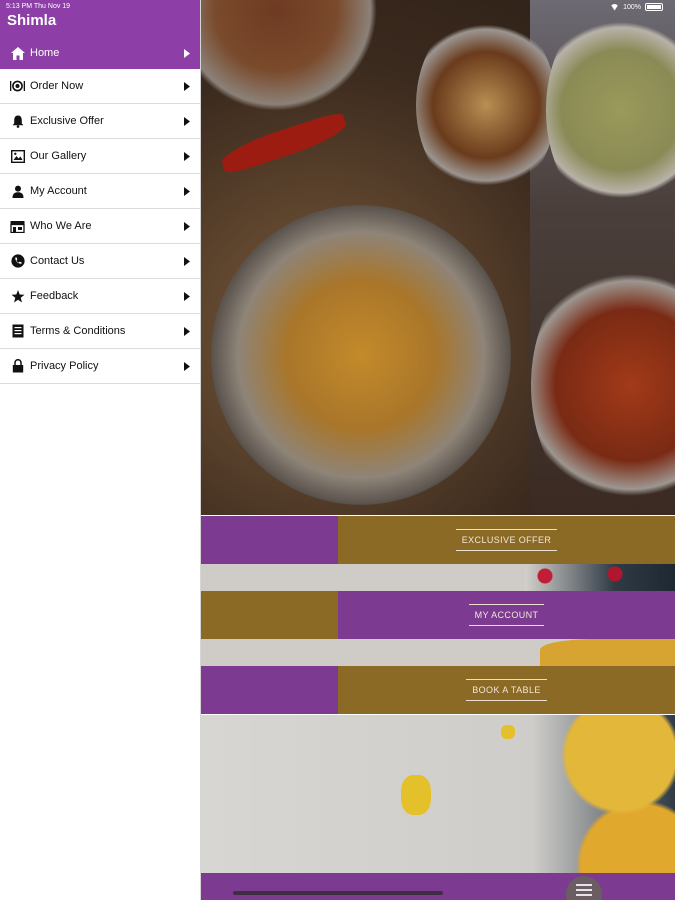  Describe the element at coordinates (100, 226) in the screenshot. I see `drawer-item-who-we-are: Who We Are` at that location.